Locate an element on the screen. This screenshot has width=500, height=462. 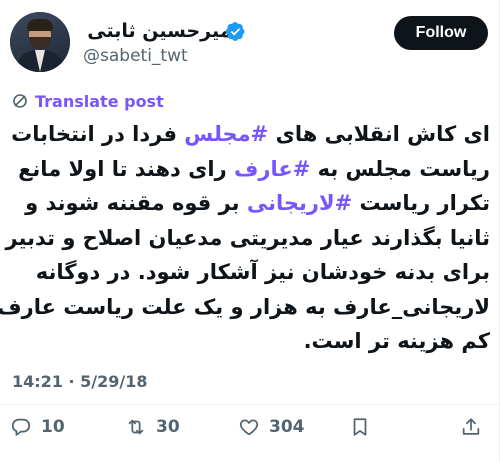
follow-button: Follow is located at coordinates (441, 33).